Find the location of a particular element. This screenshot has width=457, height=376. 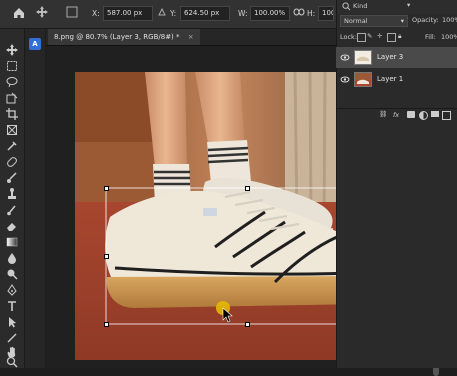

blend-row: Normal ▾ Opacity: 100% is located at coordinates (397, 21).